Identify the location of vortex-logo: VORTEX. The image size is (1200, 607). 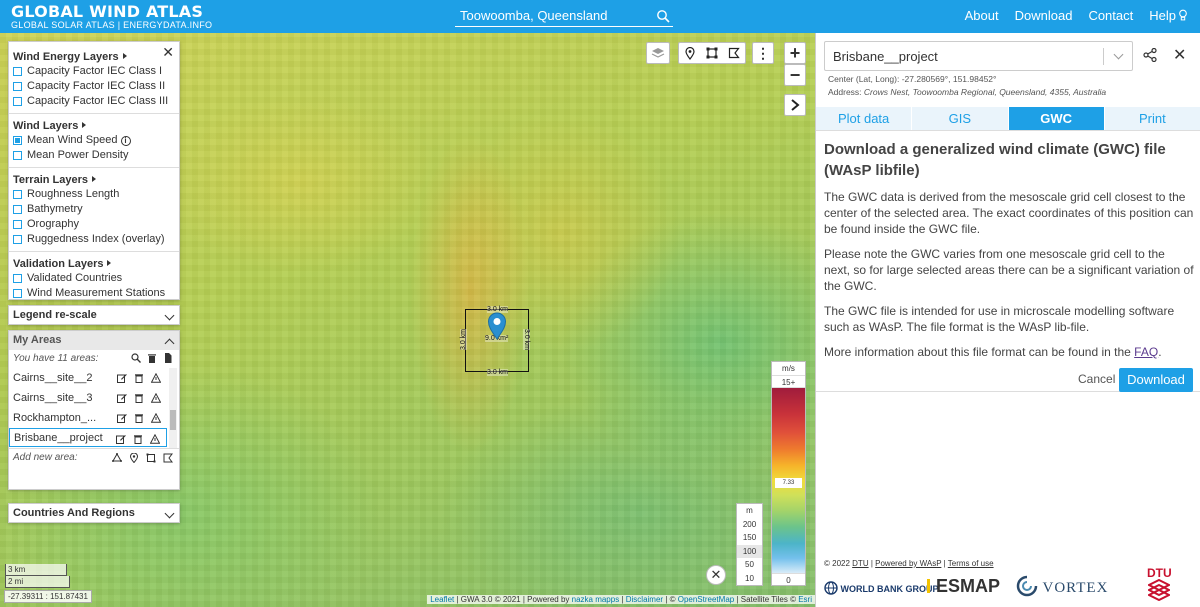
(1062, 586).